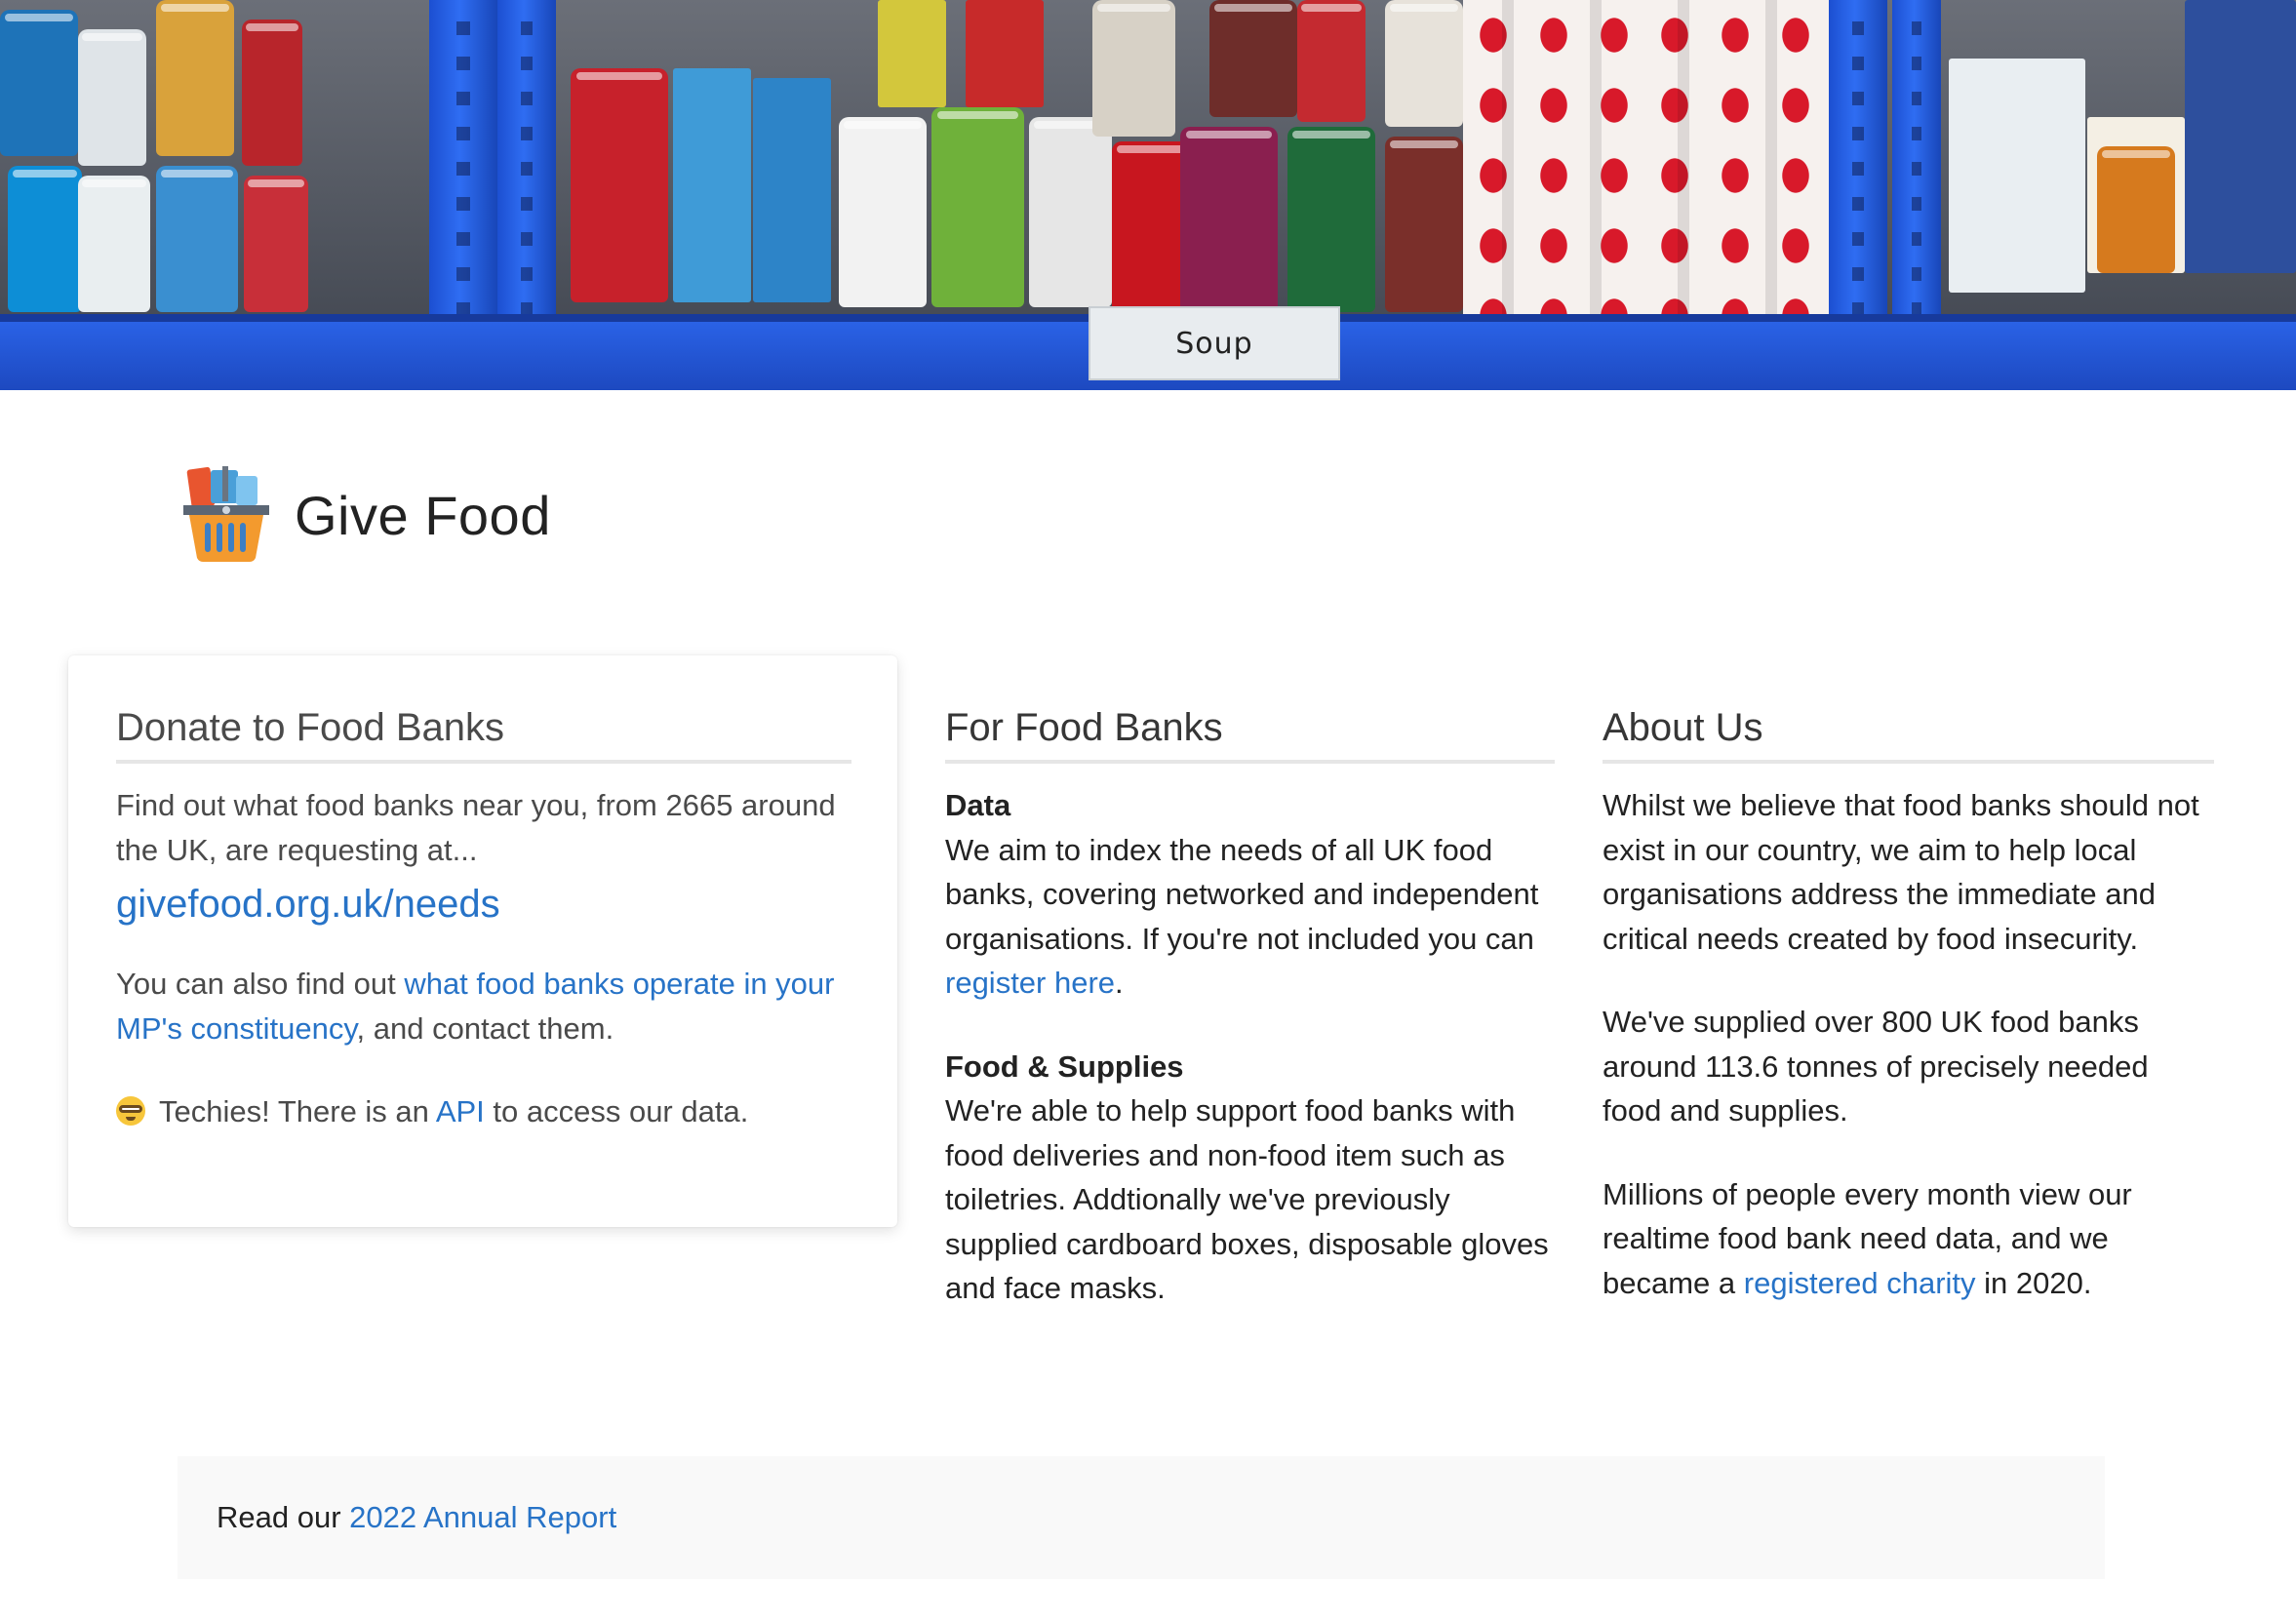 The height and width of the screenshot is (1622, 2296). What do you see at coordinates (1250, 735) in the screenshot?
I see `for-food-banks-heading: For Food Banks` at bounding box center [1250, 735].